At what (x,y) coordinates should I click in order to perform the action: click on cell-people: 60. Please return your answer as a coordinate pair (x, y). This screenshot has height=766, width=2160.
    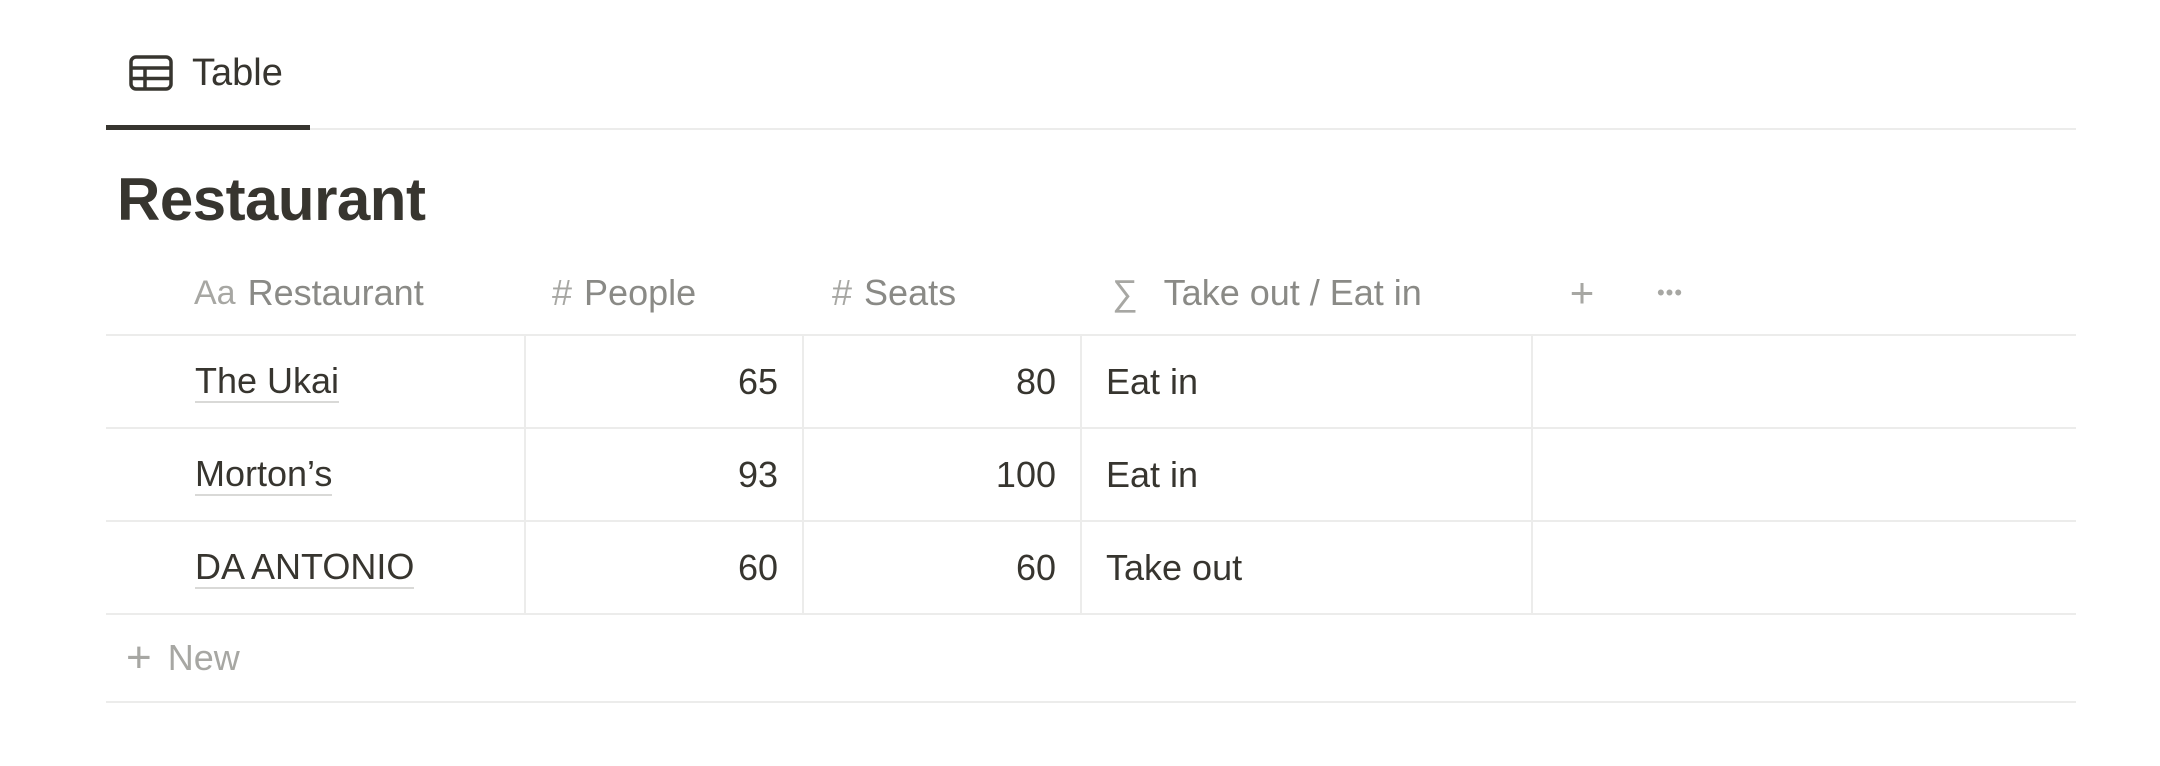
    Looking at the image, I should click on (663, 567).